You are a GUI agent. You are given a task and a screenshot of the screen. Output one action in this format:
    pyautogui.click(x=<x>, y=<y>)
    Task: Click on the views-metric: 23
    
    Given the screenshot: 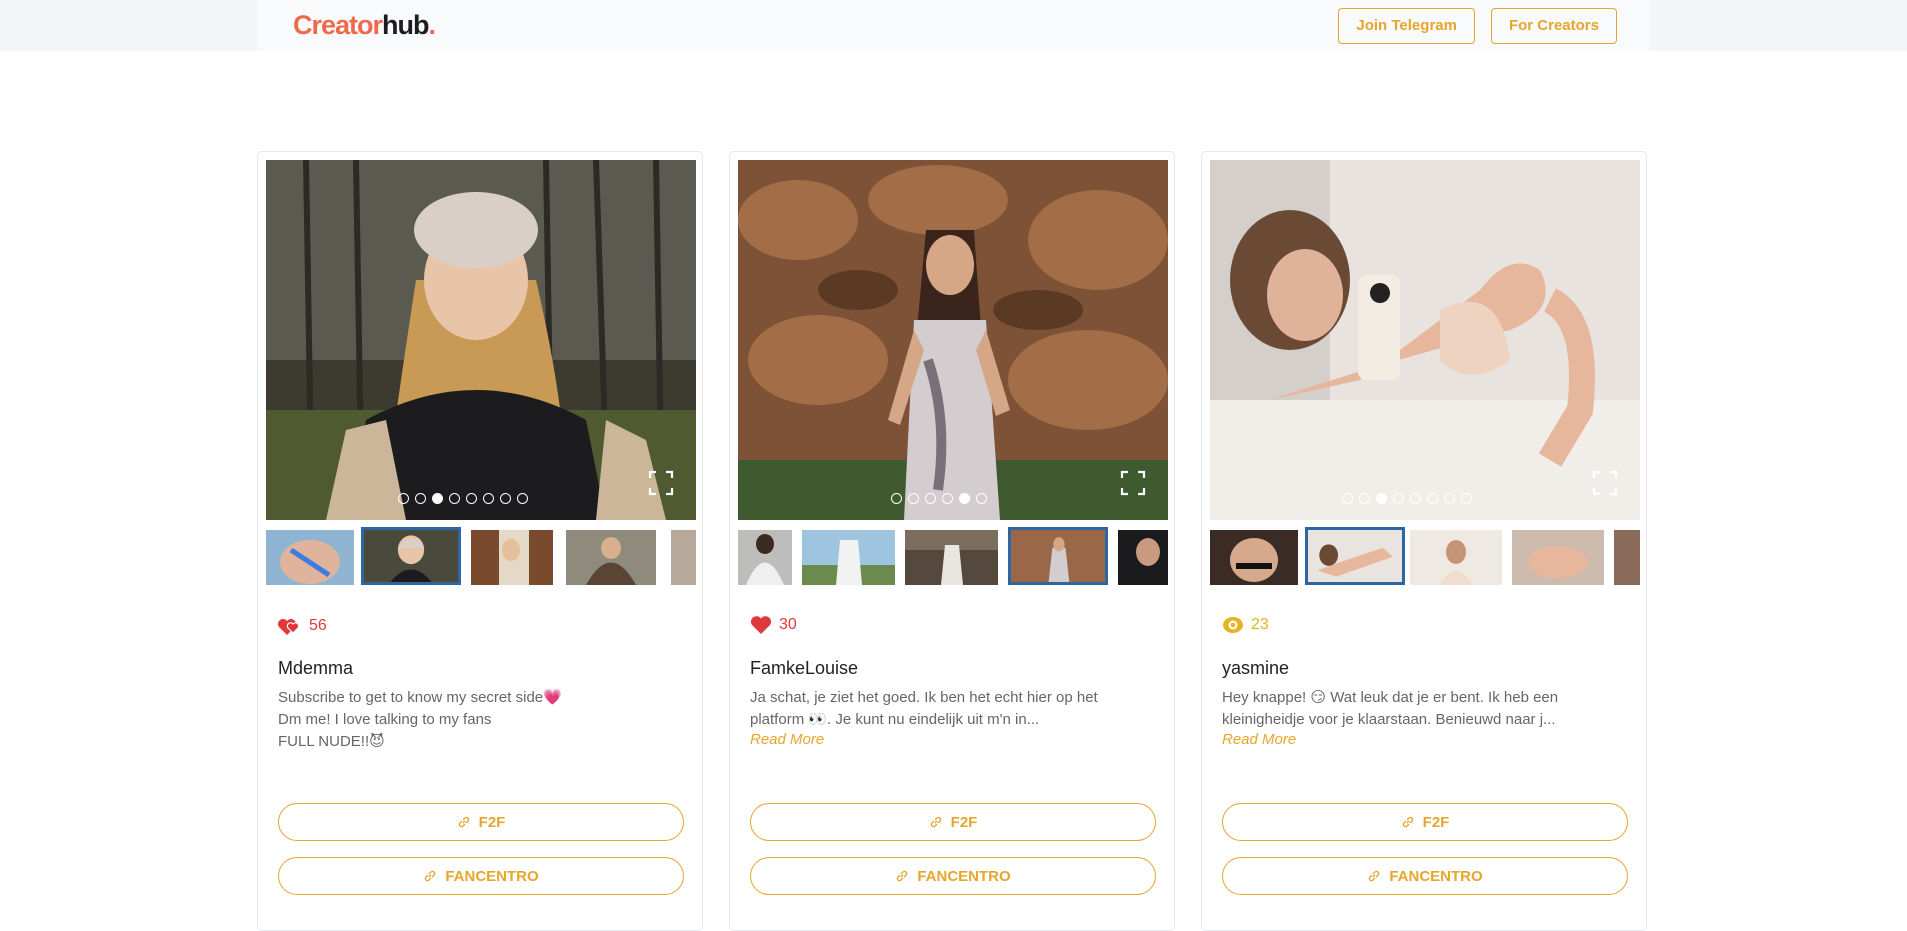 What is the action you would take?
    pyautogui.click(x=1245, y=625)
    